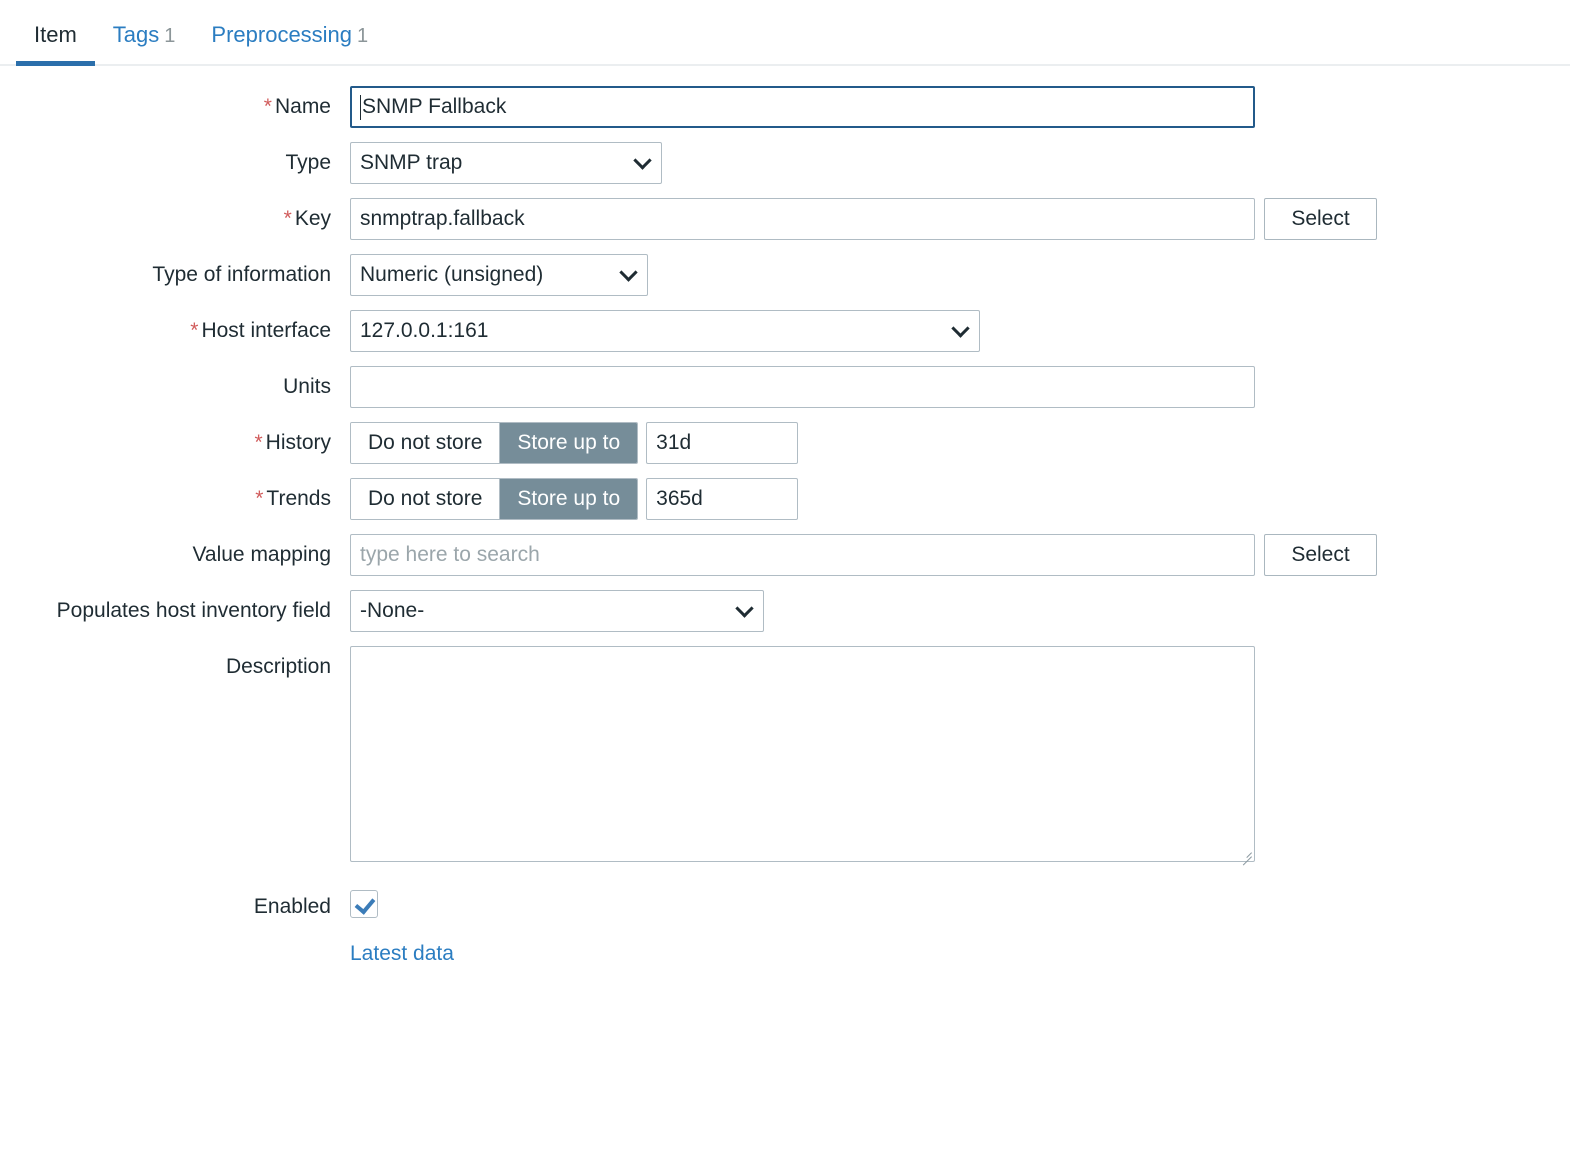 The height and width of the screenshot is (1174, 1570). I want to click on type-of-information-select: Numeric (unsigned), so click(499, 275).